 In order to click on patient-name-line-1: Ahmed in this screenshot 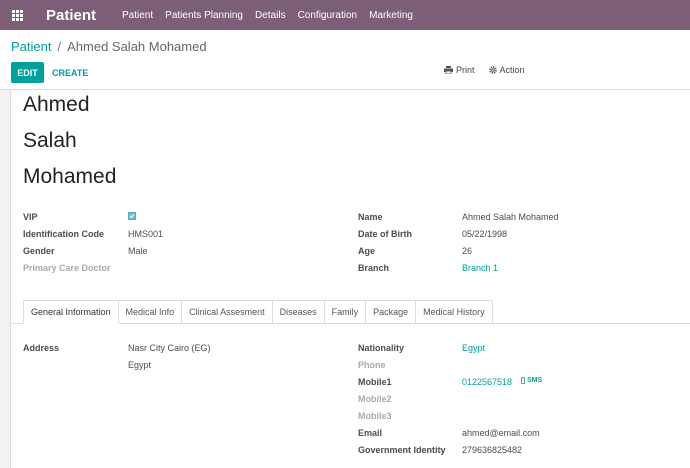, I will do `click(56, 104)`.